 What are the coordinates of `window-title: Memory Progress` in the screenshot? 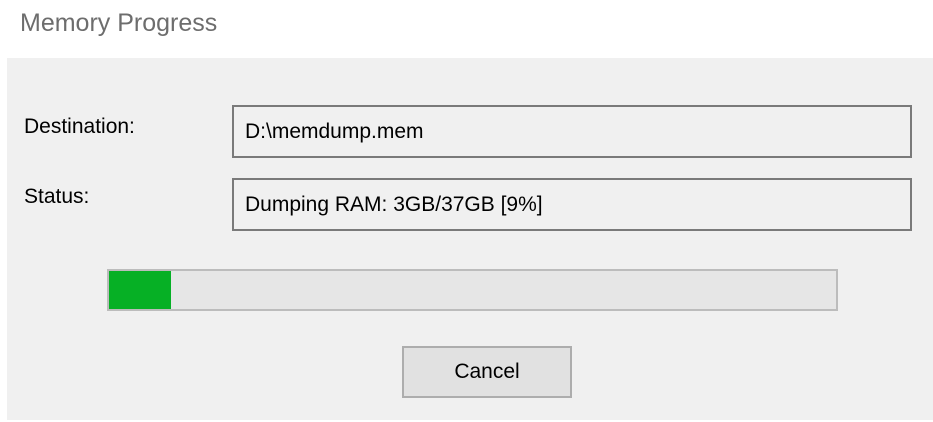 It's located at (119, 23).